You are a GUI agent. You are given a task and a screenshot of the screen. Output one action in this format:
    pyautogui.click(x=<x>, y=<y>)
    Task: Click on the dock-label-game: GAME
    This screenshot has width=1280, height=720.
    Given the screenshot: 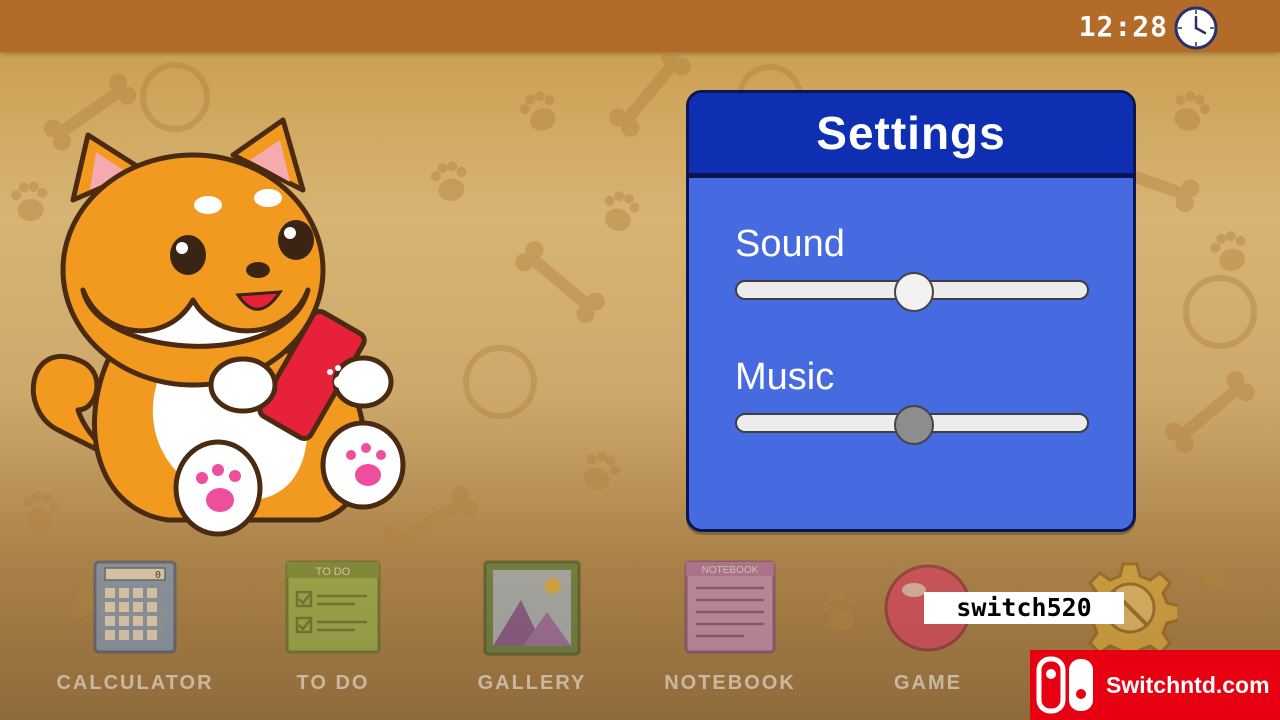 What is the action you would take?
    pyautogui.click(x=928, y=683)
    